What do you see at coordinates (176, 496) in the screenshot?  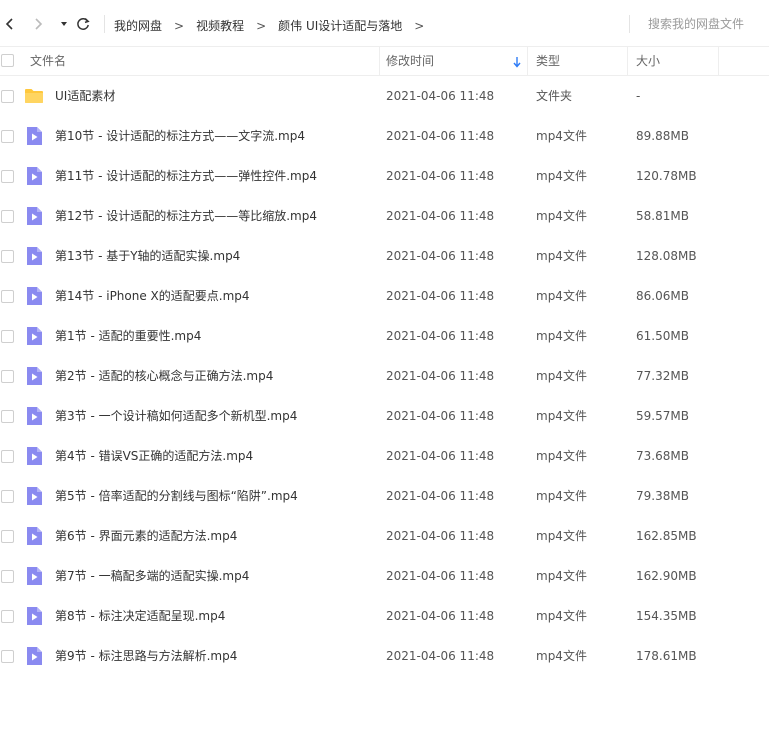 I see `file-name: 第5节 - 倍率适配的分割线与图标“陷阱”.mp4` at bounding box center [176, 496].